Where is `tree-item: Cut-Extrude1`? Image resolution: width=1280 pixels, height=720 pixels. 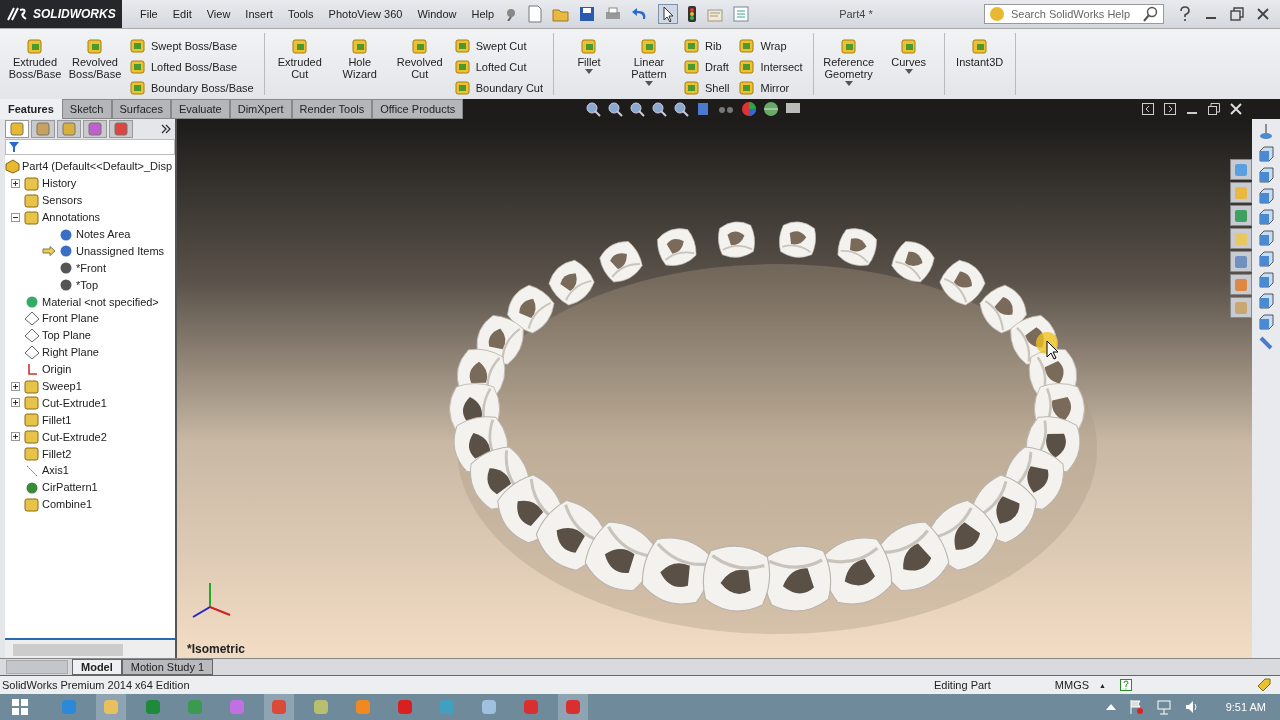 tree-item: Cut-Extrude1 is located at coordinates (74, 402).